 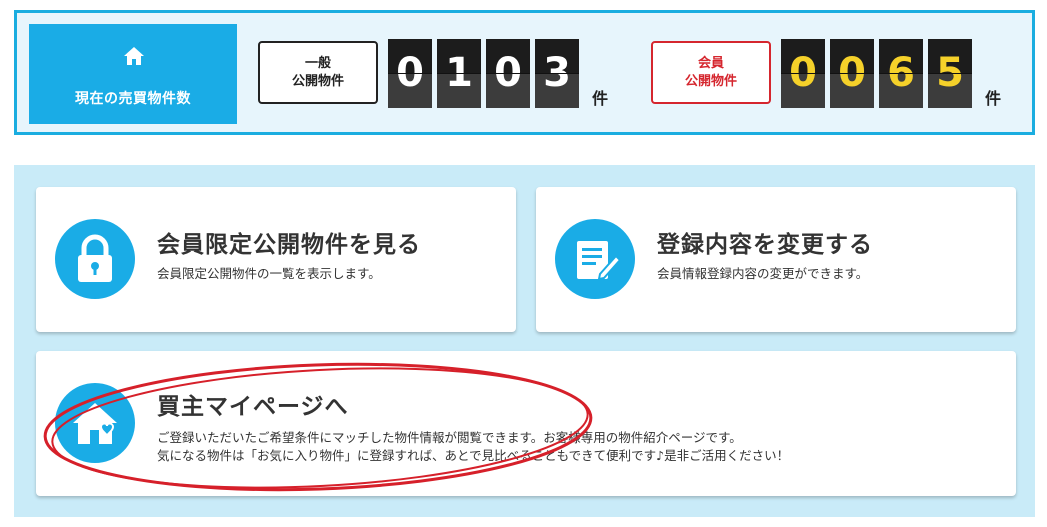 I want to click on general-count-unit: 件, so click(x=600, y=98).